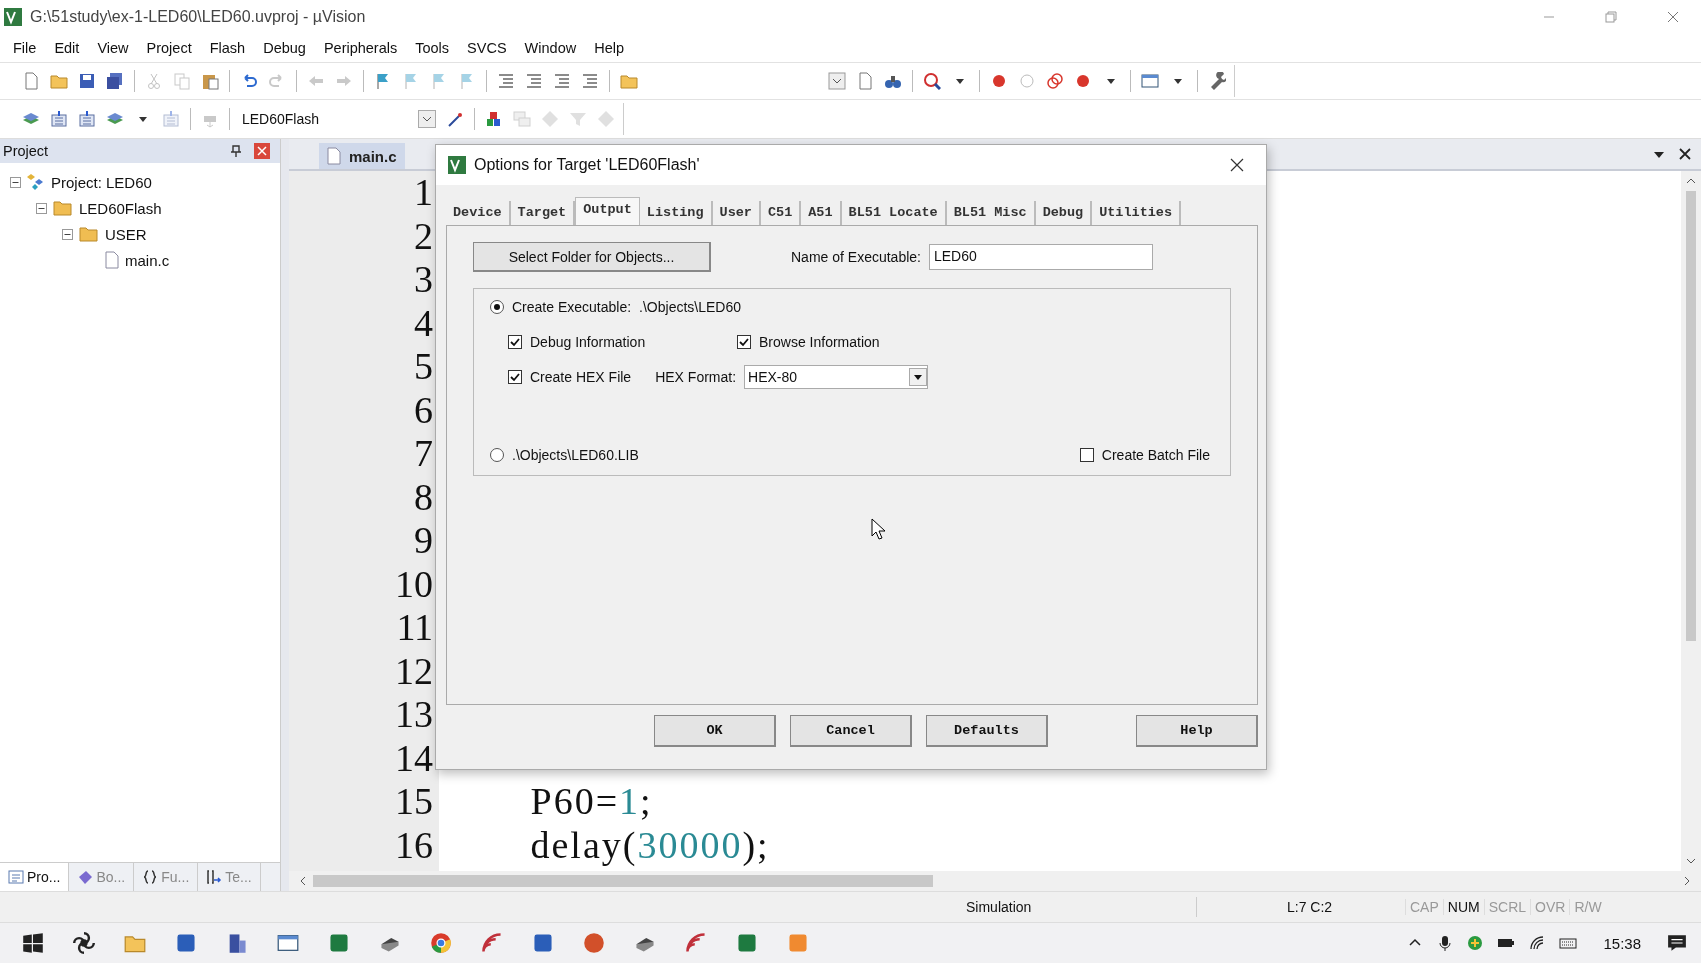  Describe the element at coordinates (120, 208) in the screenshot. I see `tree-item: LED60Flash` at that location.